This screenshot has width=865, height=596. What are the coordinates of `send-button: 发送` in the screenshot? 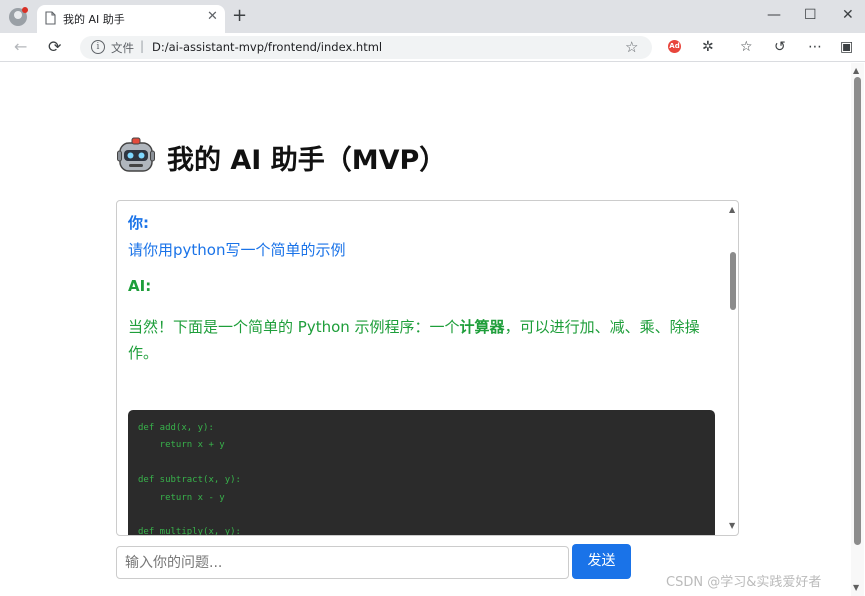 It's located at (601, 561).